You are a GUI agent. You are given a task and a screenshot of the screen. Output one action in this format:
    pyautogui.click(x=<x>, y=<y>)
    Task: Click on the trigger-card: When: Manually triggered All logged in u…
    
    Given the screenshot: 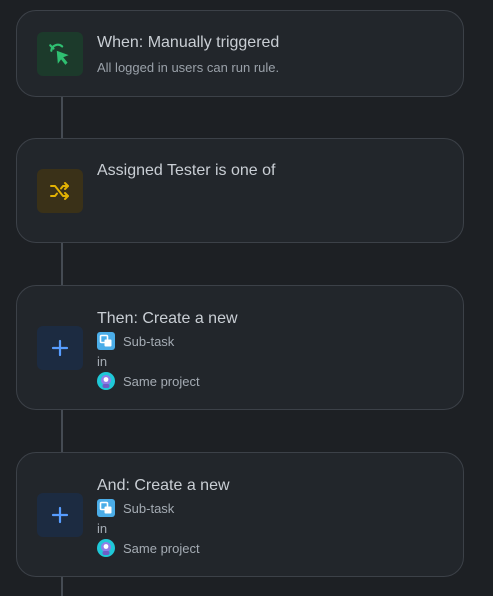 What is the action you would take?
    pyautogui.click(x=240, y=53)
    